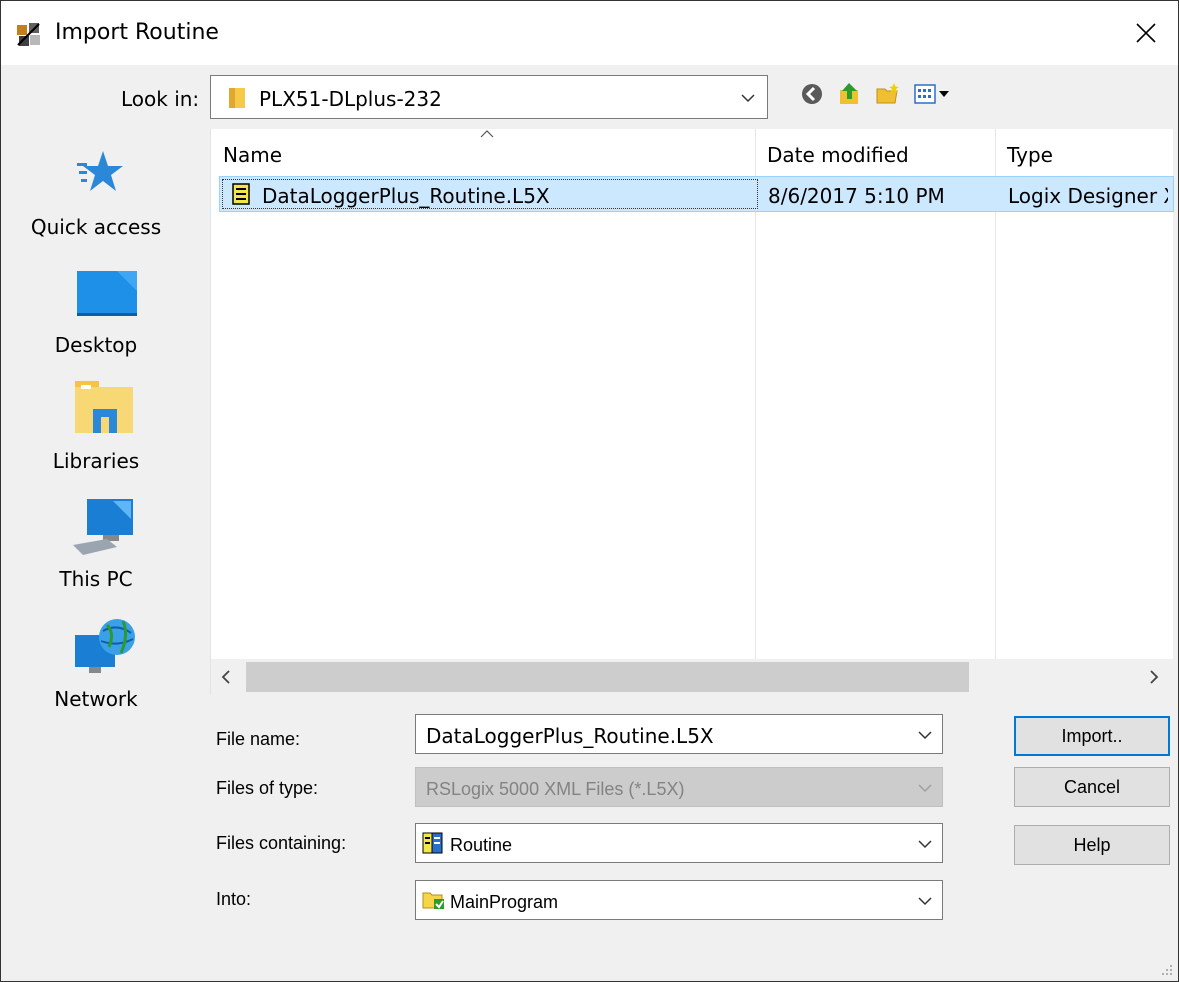 This screenshot has height=982, width=1179. I want to click on into-value: MainProgram, so click(504, 902).